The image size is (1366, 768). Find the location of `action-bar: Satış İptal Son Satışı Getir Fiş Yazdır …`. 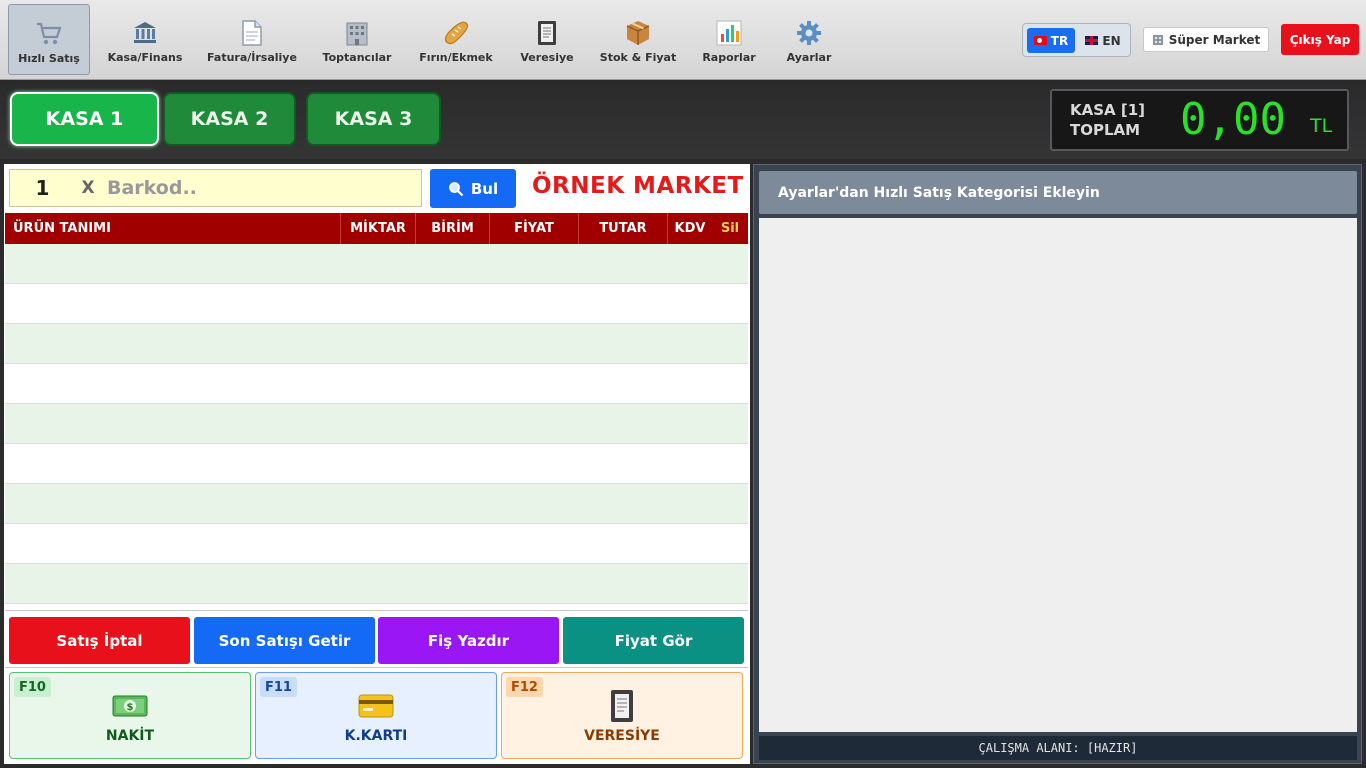

action-bar: Satış İptal Son Satışı Getir Fiş Yazdır … is located at coordinates (376, 639).